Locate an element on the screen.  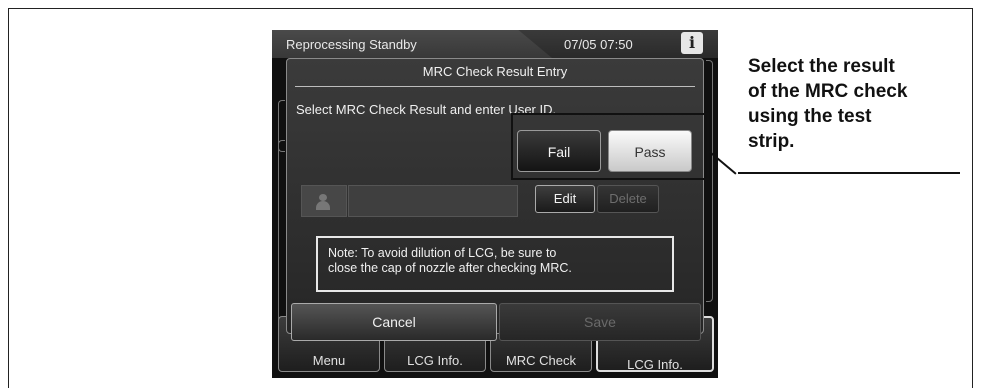
edit-button: Edit is located at coordinates (565, 199).